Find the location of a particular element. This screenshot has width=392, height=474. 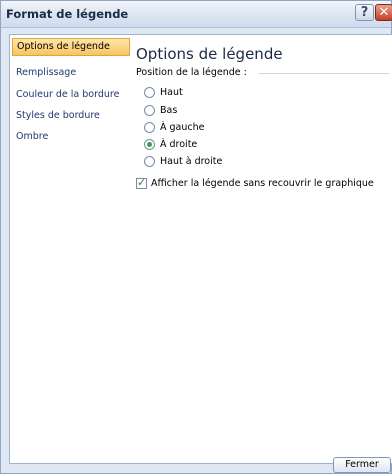

close-icon: ✕ is located at coordinates (383, 12).